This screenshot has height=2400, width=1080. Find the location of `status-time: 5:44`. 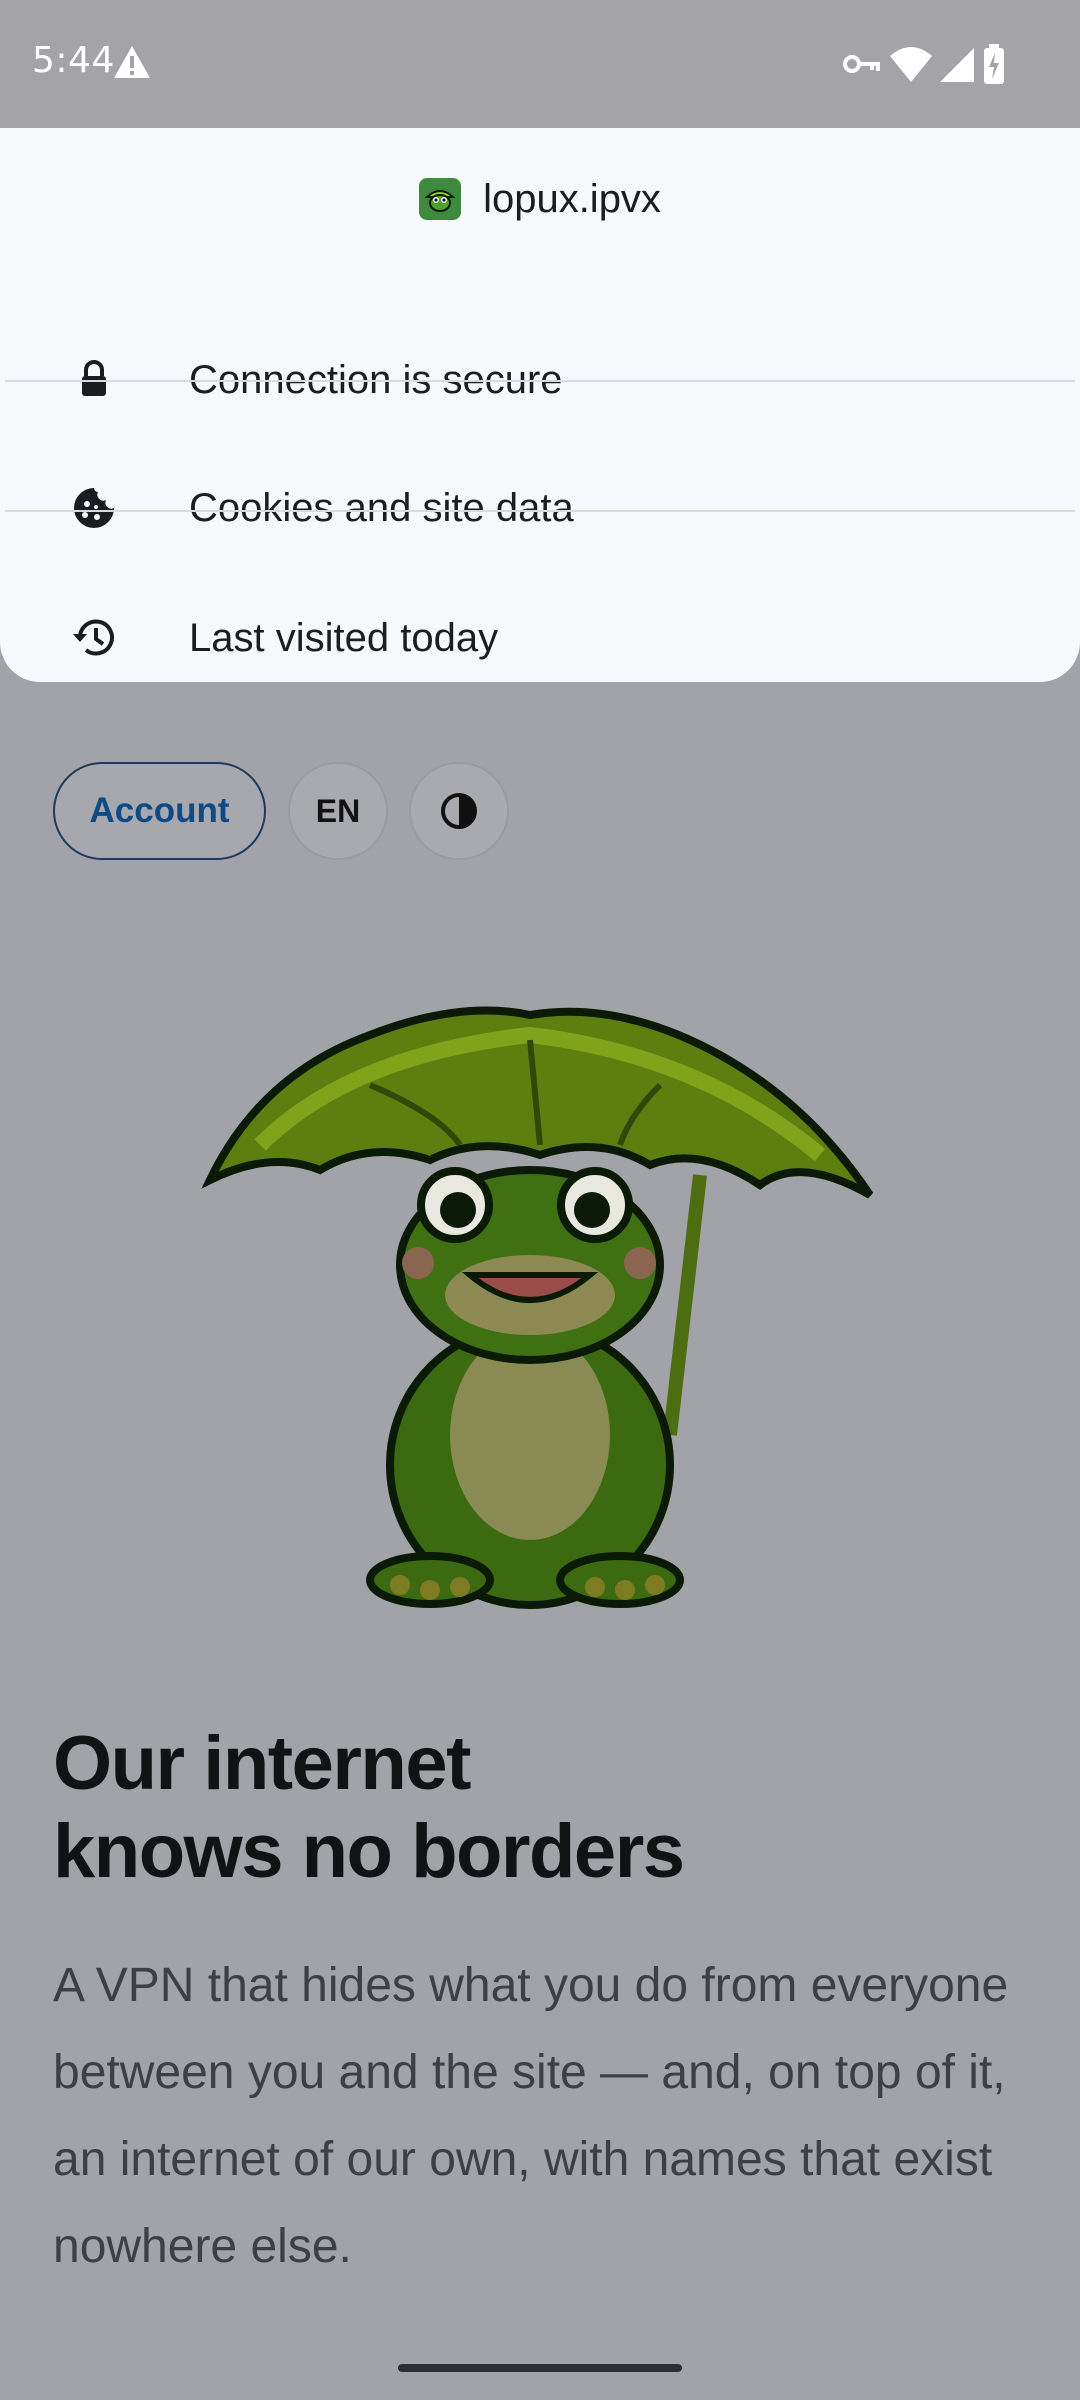

status-time: 5:44 is located at coordinates (73, 60).